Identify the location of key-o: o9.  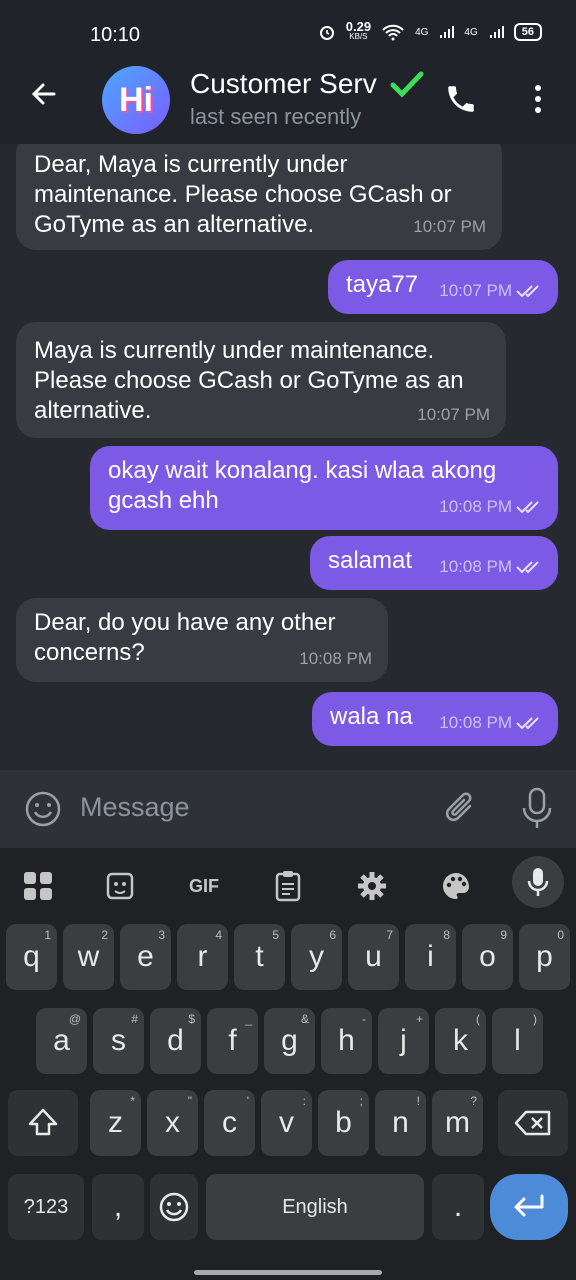
(487, 957).